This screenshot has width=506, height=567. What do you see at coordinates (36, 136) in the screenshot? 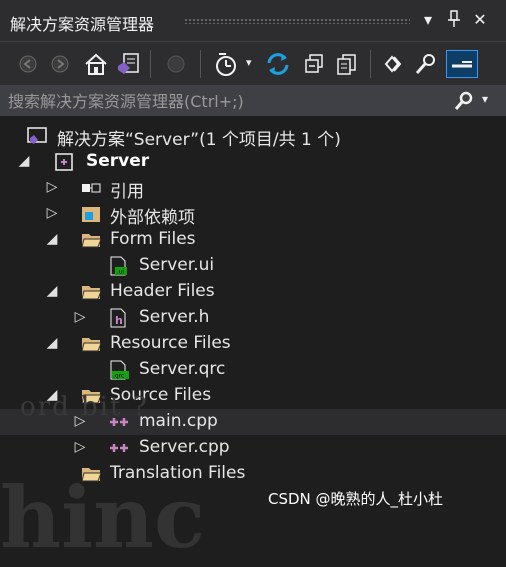
I see `solution-icon` at bounding box center [36, 136].